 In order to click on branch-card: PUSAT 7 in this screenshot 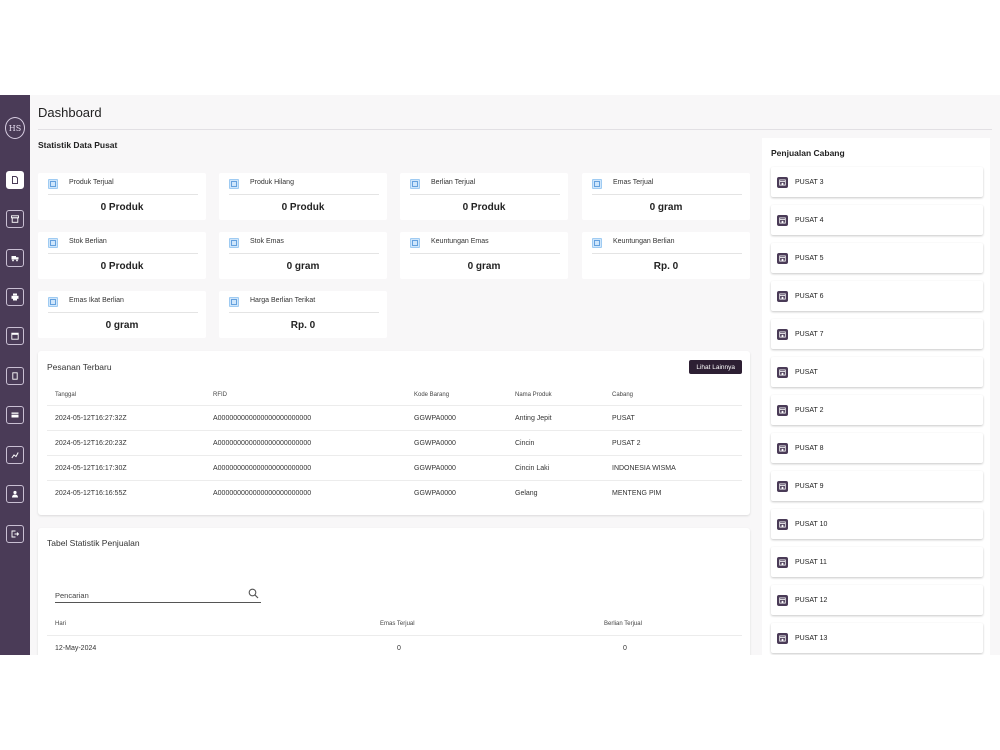, I will do `click(877, 334)`.